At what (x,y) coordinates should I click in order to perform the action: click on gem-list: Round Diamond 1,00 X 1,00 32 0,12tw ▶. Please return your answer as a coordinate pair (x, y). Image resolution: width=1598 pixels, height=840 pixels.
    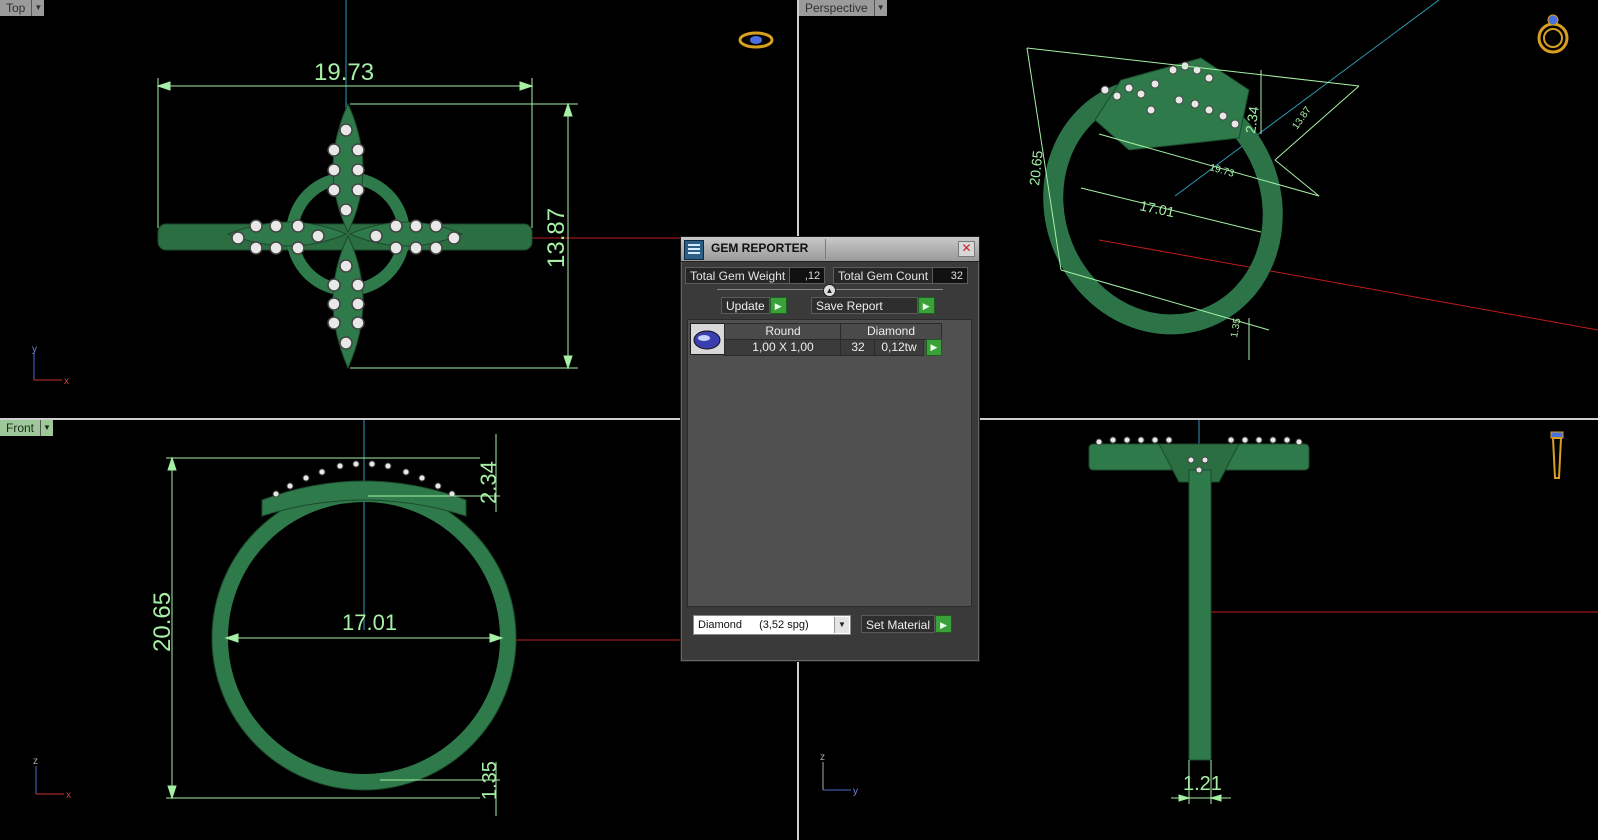
    Looking at the image, I should click on (829, 463).